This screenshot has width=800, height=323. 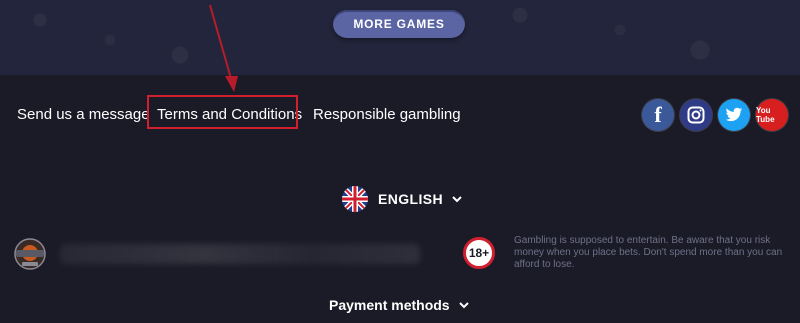 What do you see at coordinates (223, 48) in the screenshot?
I see `annotation-arrow-icon` at bounding box center [223, 48].